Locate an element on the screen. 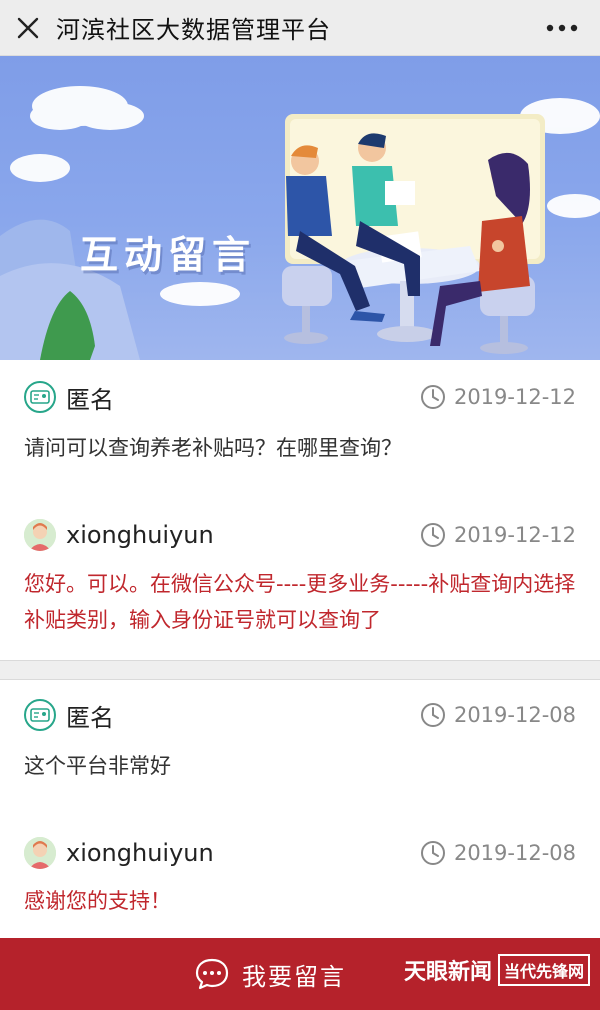 The width and height of the screenshot is (600, 1010). top-bar: 河滨社区大数据管理平台 is located at coordinates (300, 28).